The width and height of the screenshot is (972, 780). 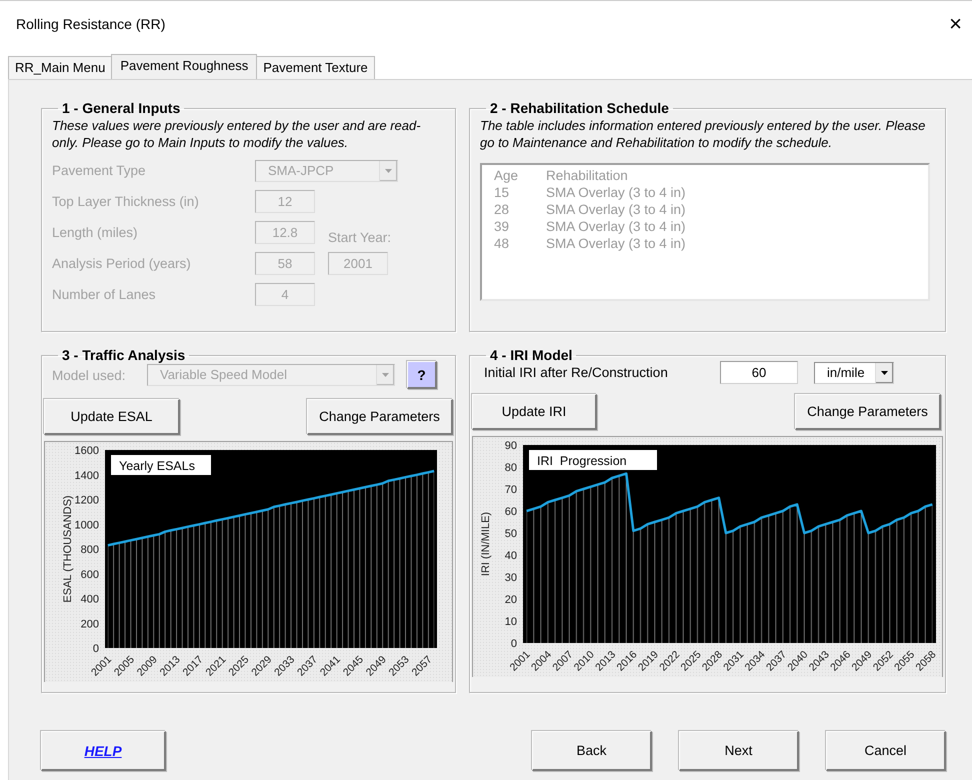 What do you see at coordinates (592, 751) in the screenshot?
I see `footer-button: Back` at bounding box center [592, 751].